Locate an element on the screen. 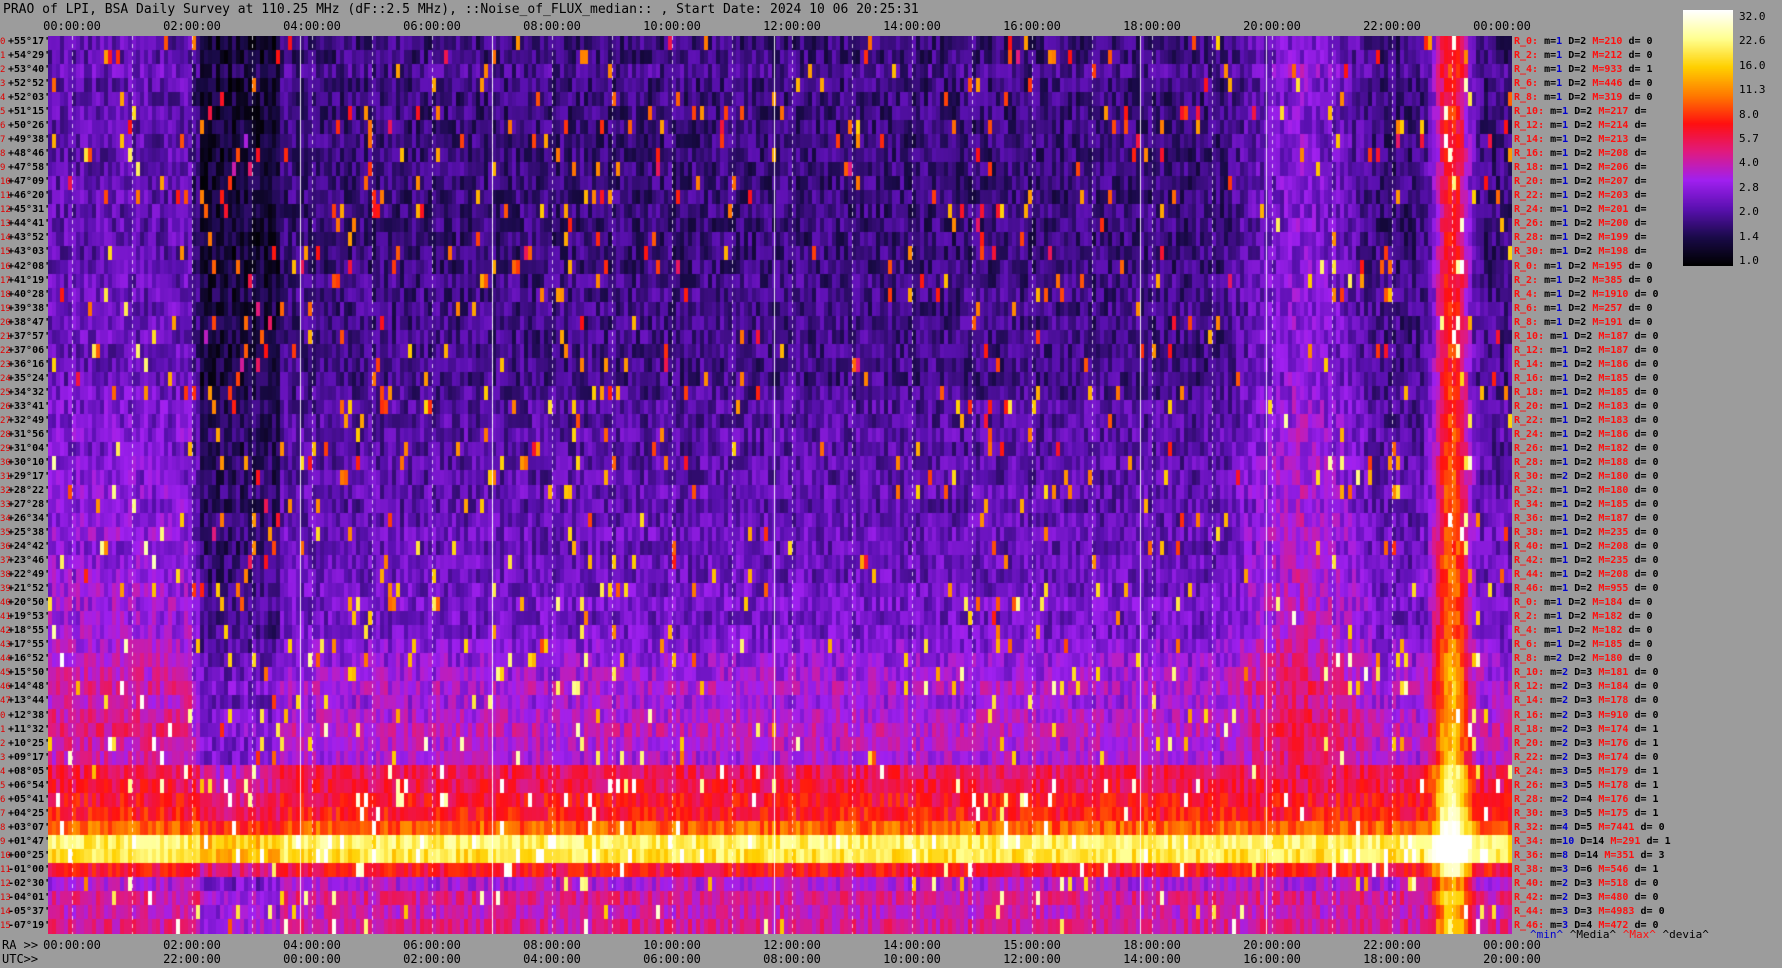  declination-label: 12-02°30' is located at coordinates (25, 884).